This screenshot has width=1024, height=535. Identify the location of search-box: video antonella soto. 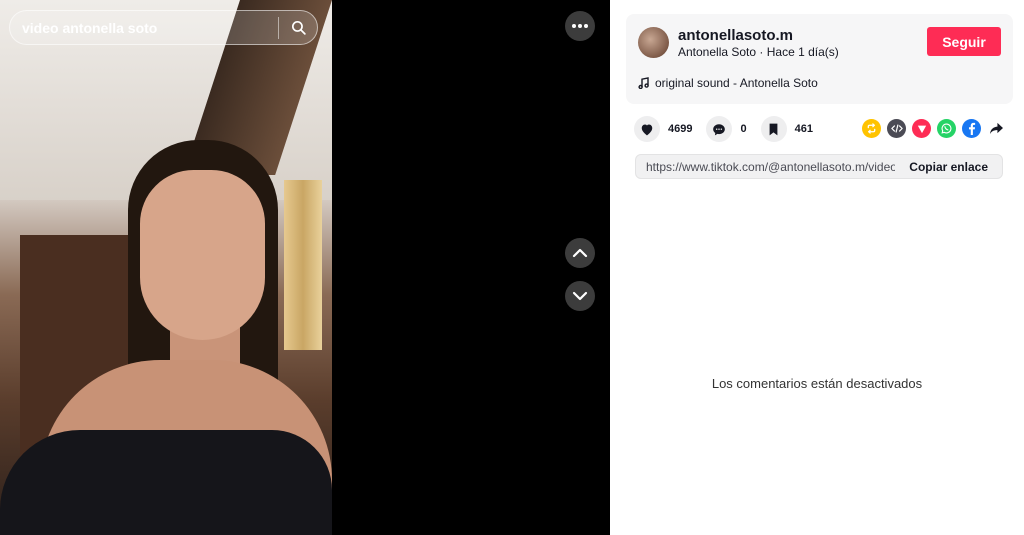
(163, 27).